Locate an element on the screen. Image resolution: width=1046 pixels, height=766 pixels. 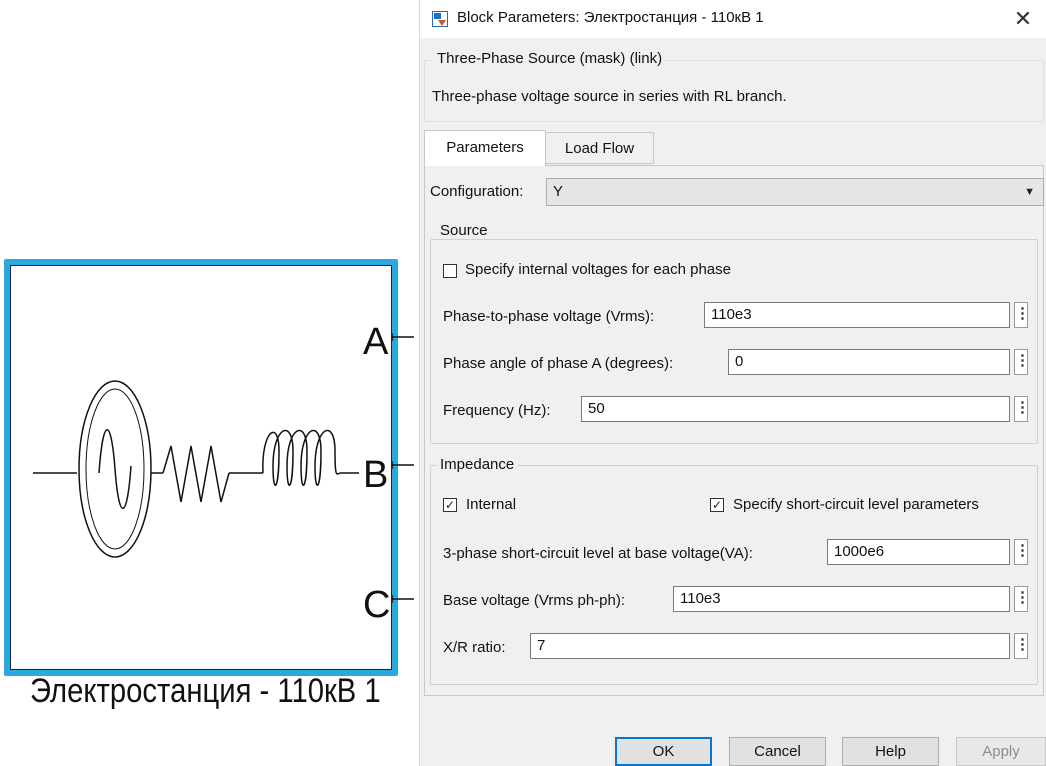
chevron-down-icon: ▼ is located at coordinates (1029, 192).